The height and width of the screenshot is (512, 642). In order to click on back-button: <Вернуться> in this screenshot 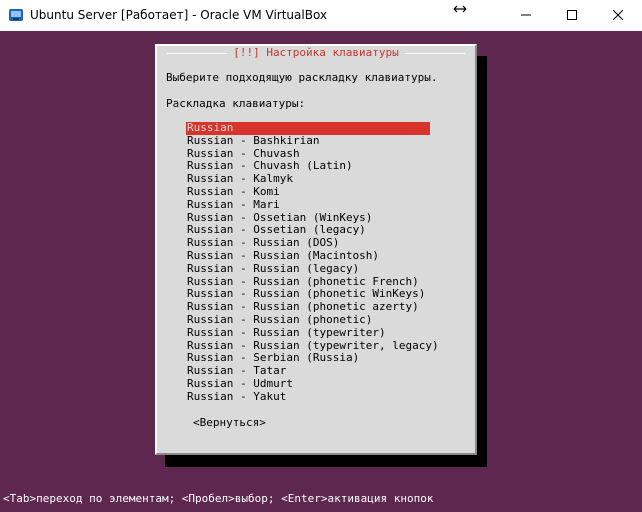, I will do `click(229, 422)`.